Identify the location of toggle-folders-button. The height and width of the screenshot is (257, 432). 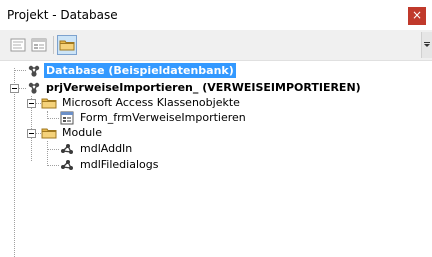
(67, 45).